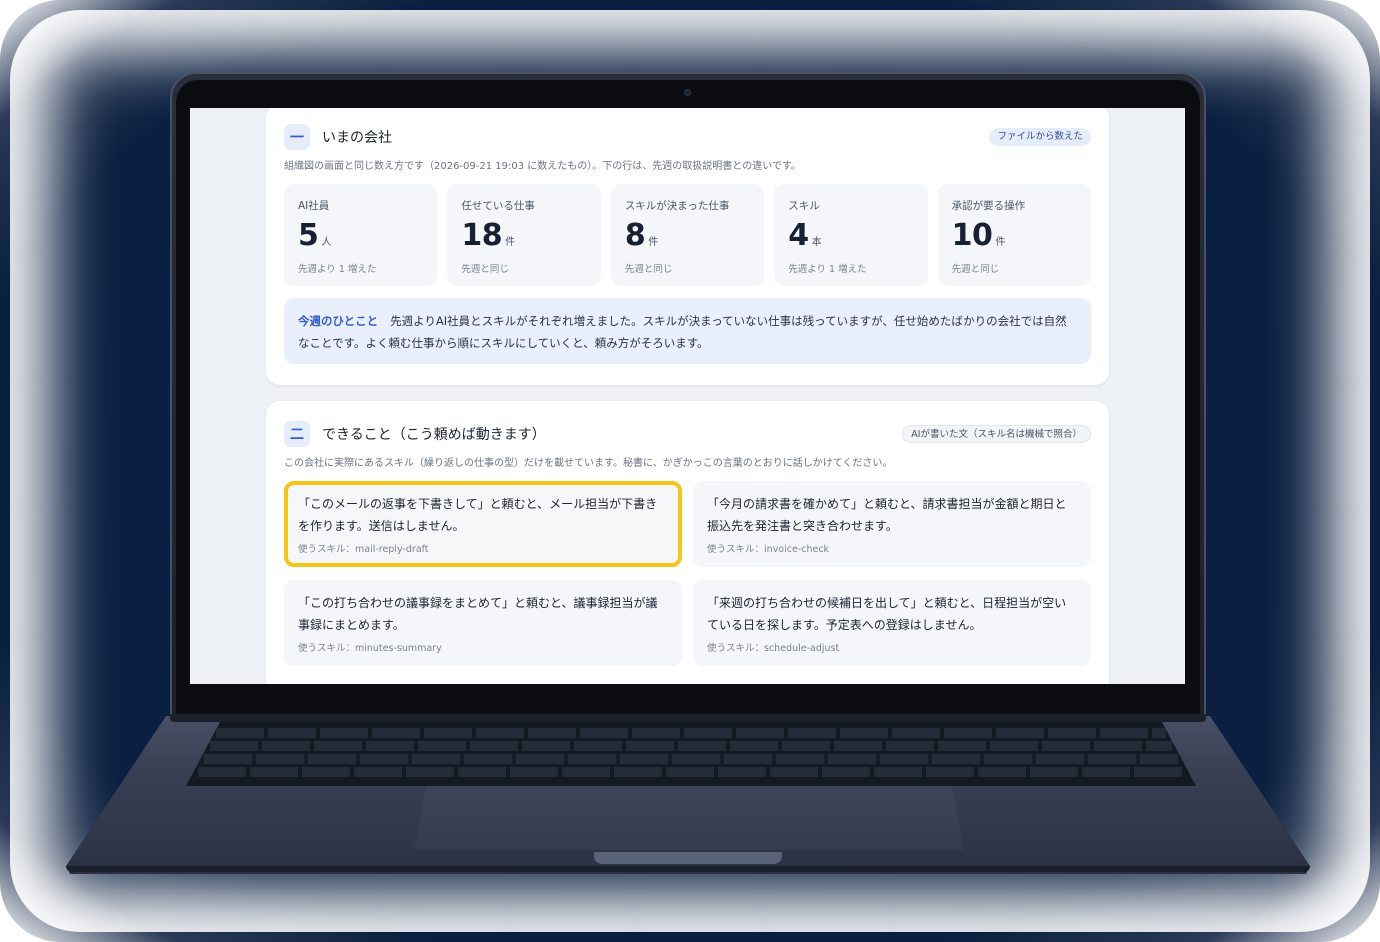 The image size is (1380, 942). What do you see at coordinates (370, 648) in the screenshot?
I see `capability-skill: 使うスキル：minutes-summary` at bounding box center [370, 648].